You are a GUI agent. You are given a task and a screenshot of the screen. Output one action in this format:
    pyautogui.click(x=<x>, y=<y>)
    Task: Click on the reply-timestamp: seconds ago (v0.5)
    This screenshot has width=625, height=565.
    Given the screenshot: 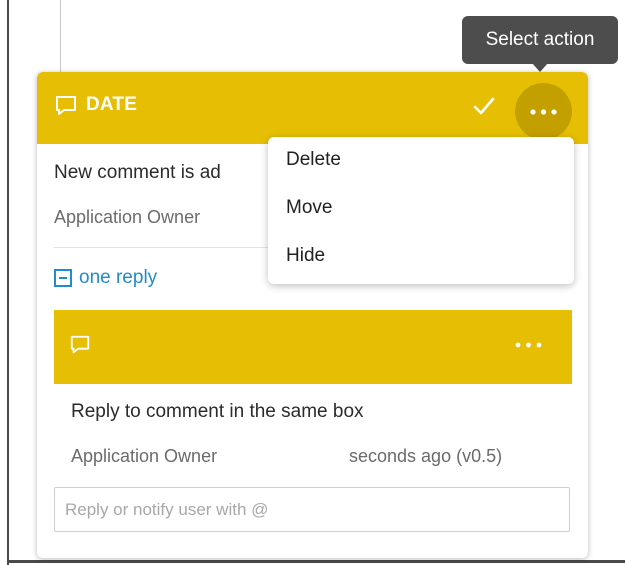 What is the action you would take?
    pyautogui.click(x=426, y=456)
    